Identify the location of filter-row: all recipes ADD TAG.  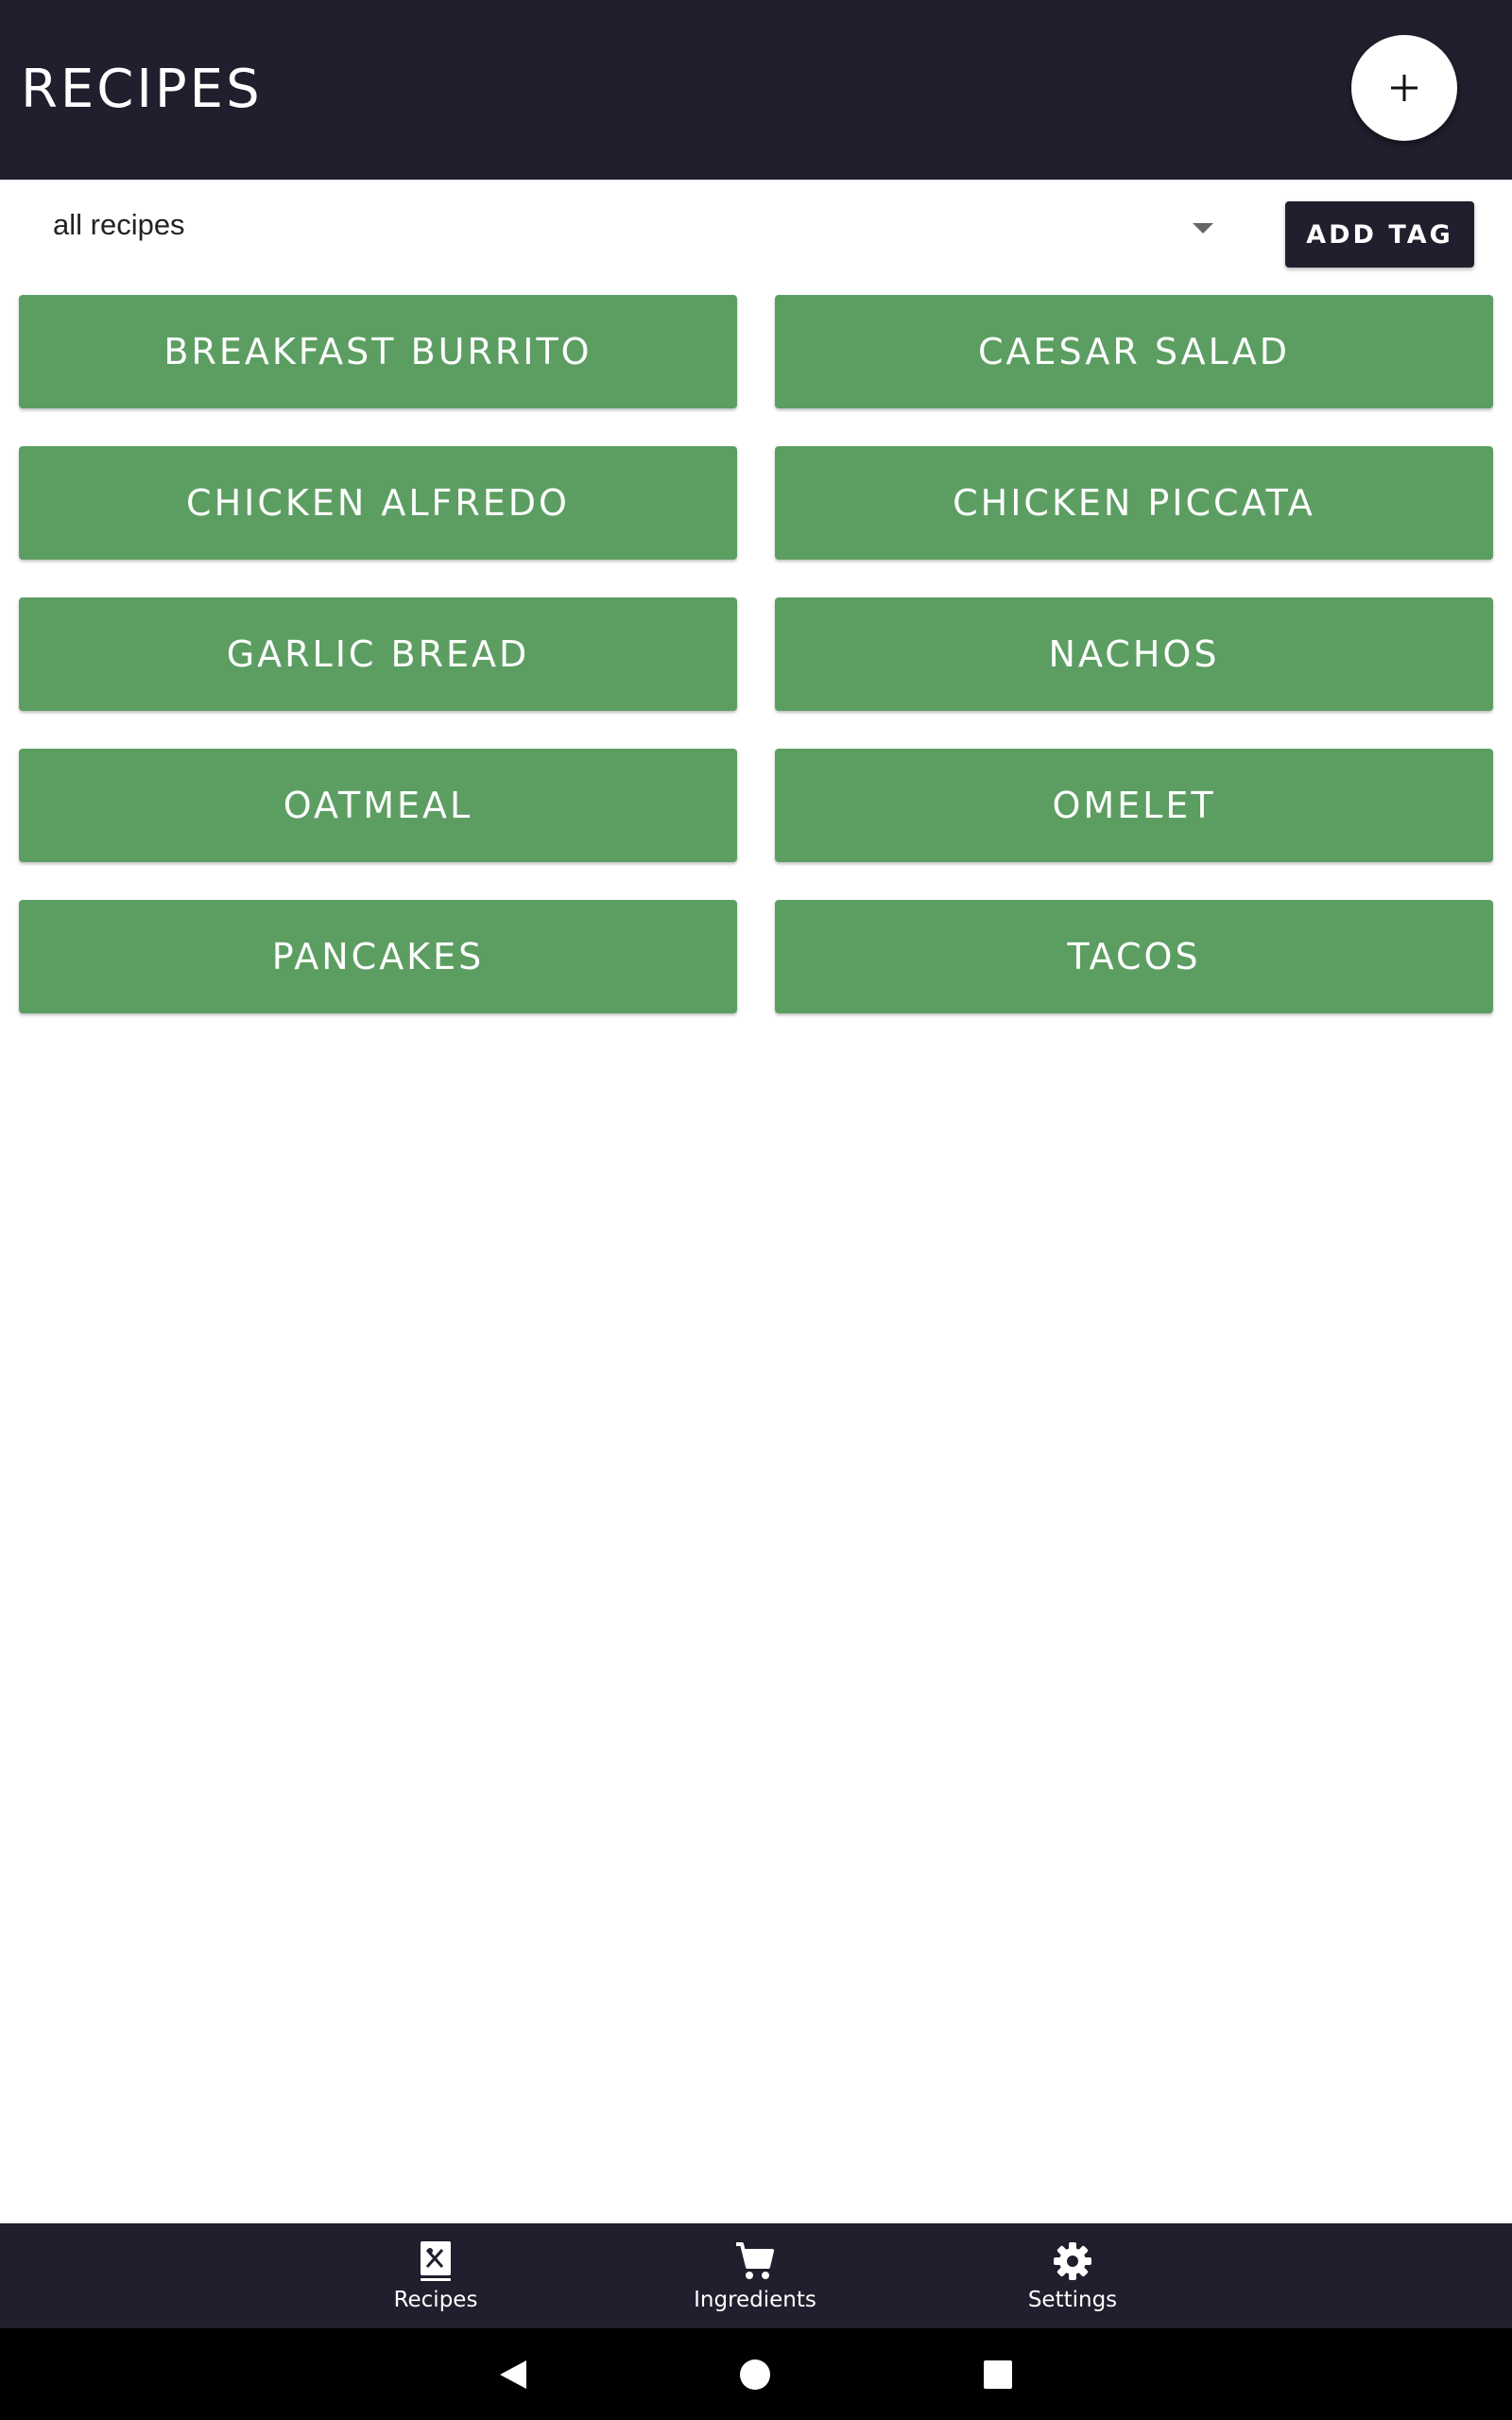
(756, 236).